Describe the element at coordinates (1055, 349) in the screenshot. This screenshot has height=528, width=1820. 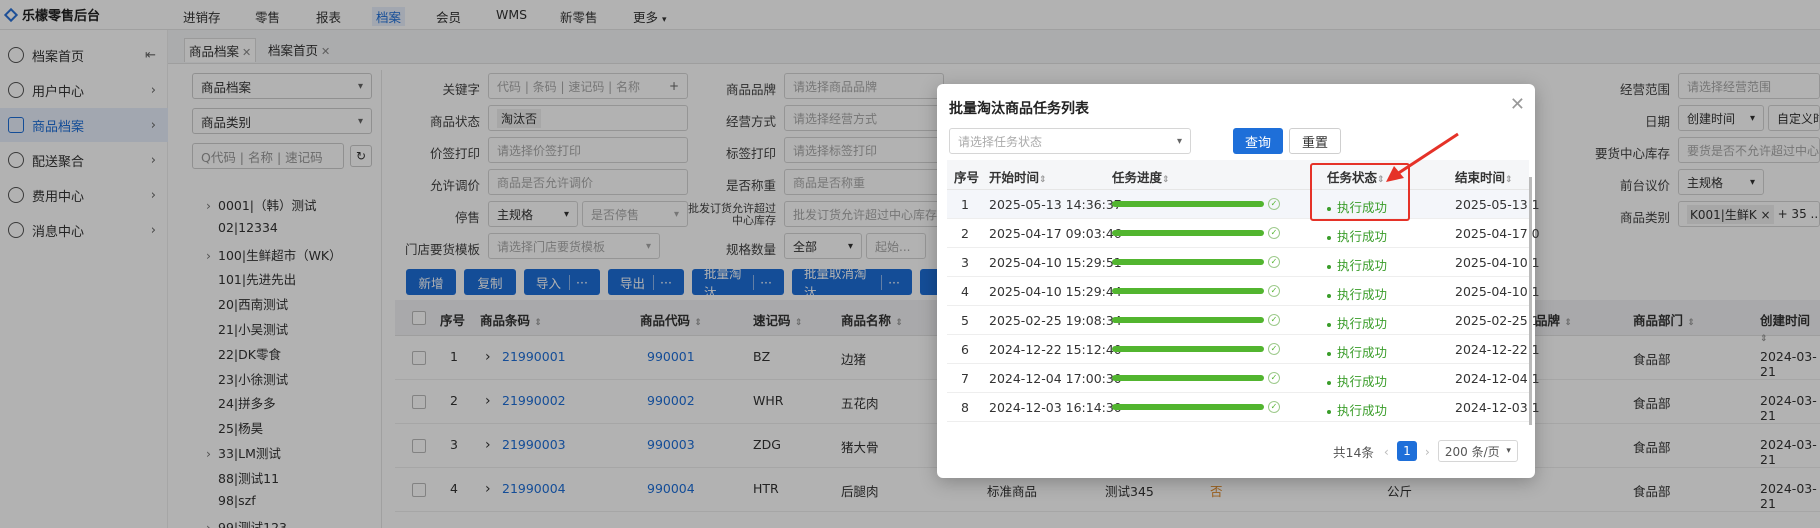
I see `task-start-time: 2024-12-22 15:12:40` at that location.